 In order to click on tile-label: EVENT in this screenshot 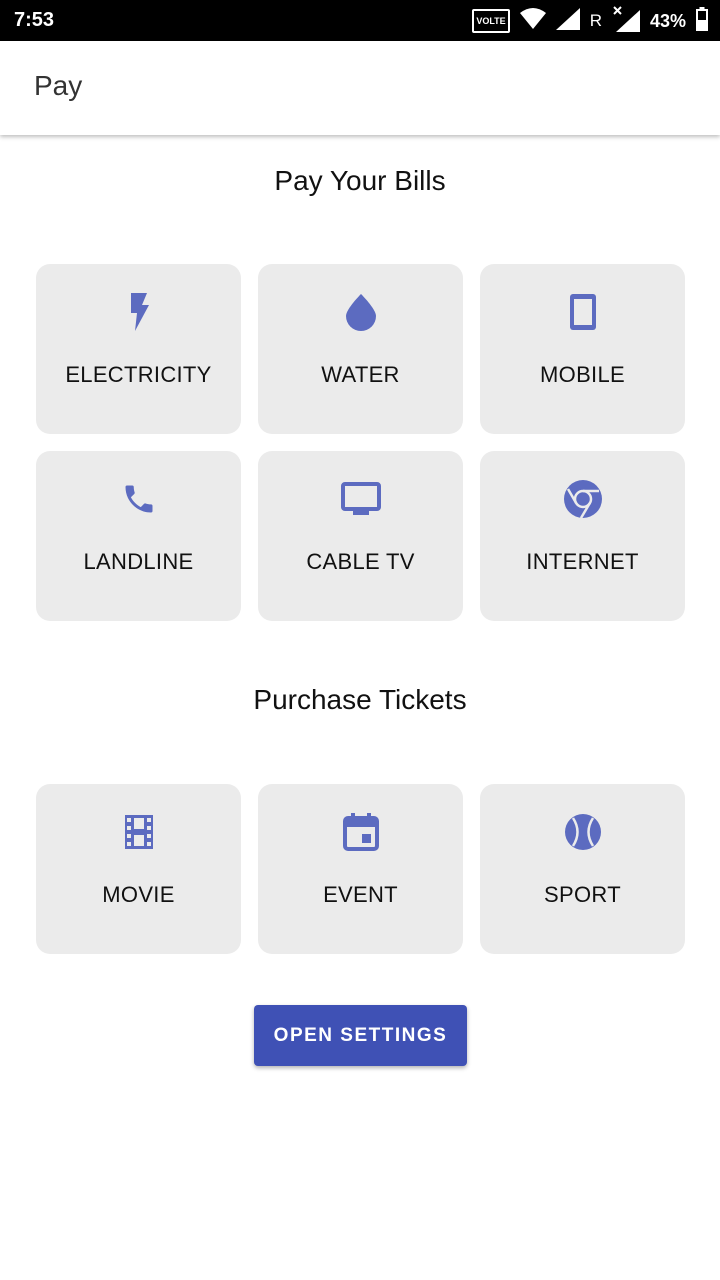, I will do `click(360, 894)`.